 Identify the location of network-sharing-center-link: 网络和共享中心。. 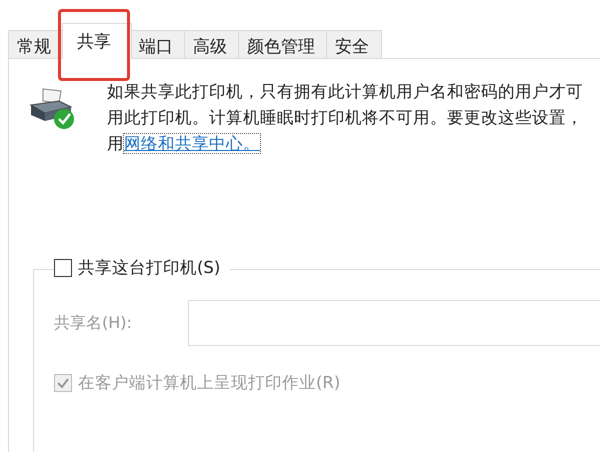
(192, 143).